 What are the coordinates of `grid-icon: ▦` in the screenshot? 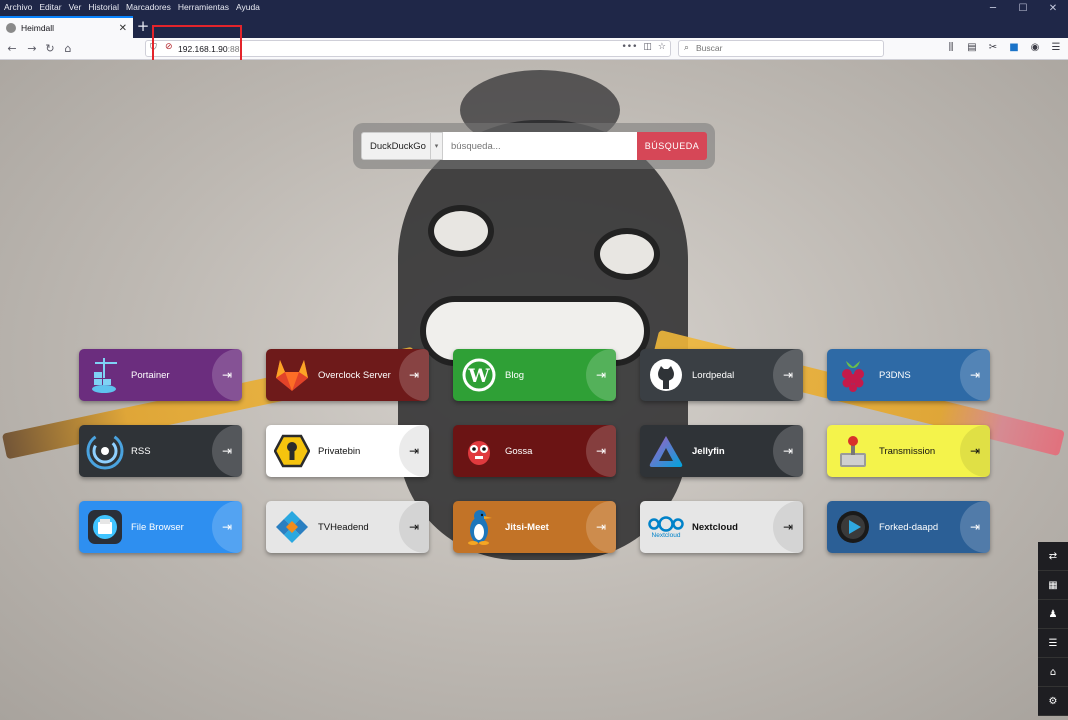 It's located at (1053, 585).